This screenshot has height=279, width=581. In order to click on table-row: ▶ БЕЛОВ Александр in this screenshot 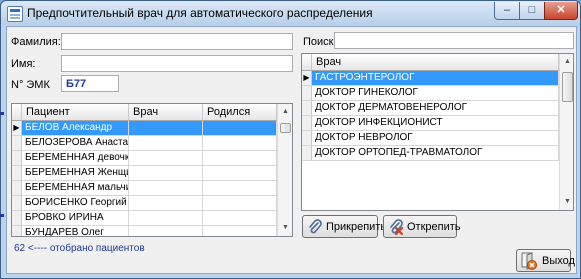, I will do `click(144, 128)`.